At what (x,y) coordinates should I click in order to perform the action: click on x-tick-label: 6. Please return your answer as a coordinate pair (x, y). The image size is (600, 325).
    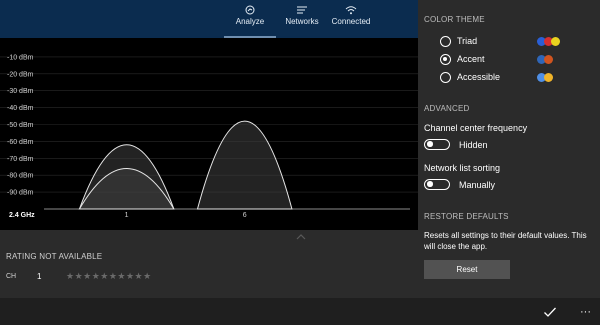
    Looking at the image, I should click on (245, 215).